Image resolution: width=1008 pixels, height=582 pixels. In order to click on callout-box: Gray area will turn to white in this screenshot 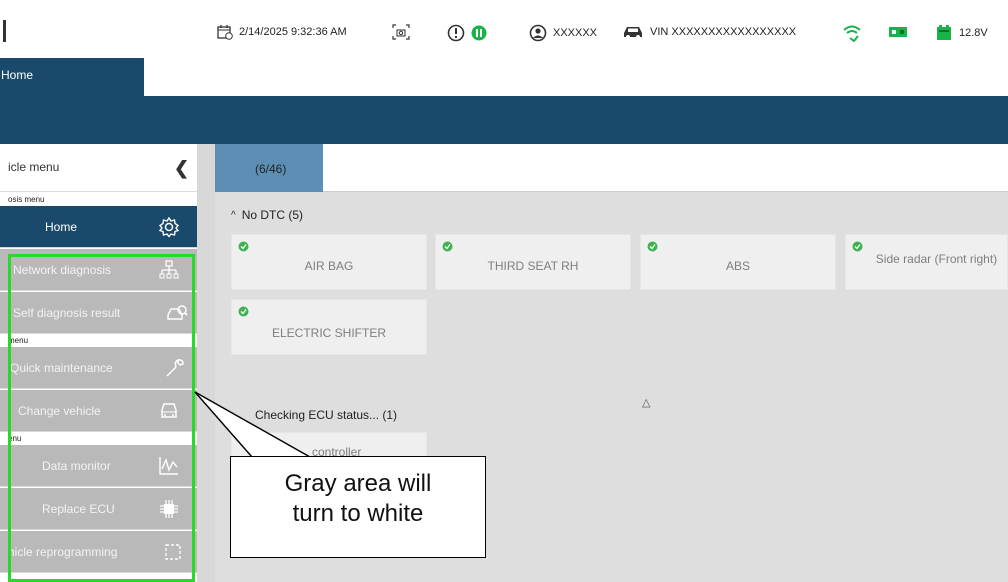, I will do `click(358, 507)`.